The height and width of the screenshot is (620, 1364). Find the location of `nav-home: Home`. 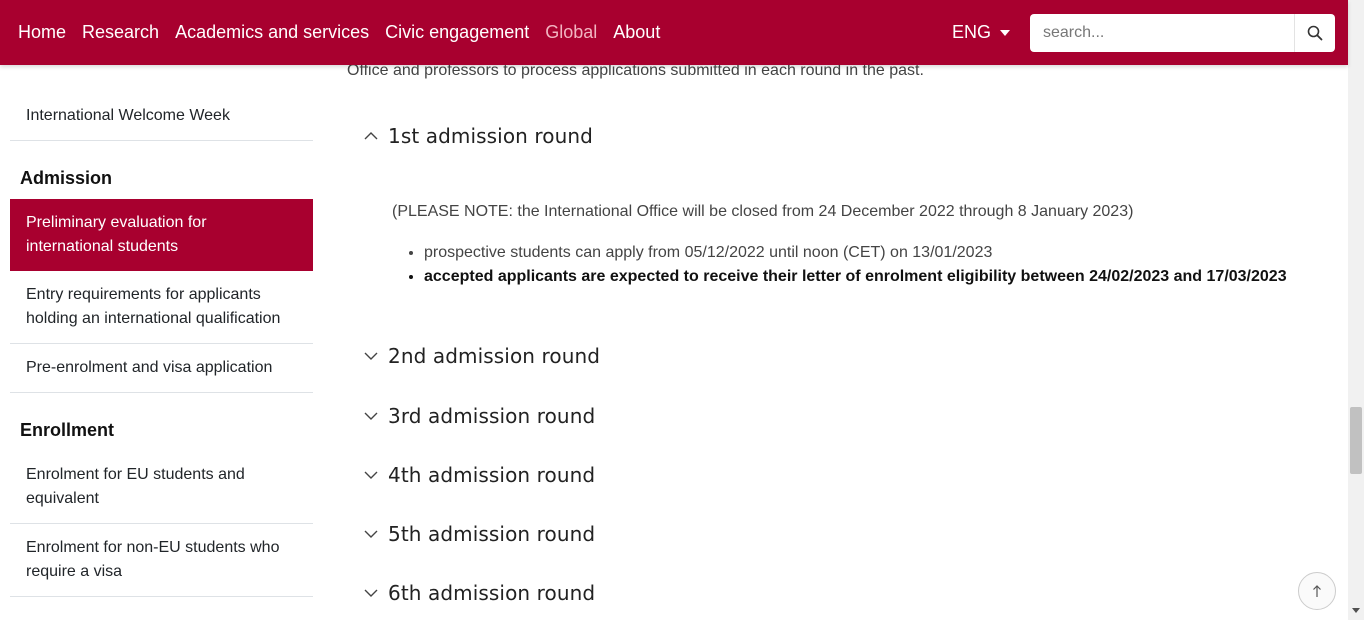

nav-home: Home is located at coordinates (42, 32).